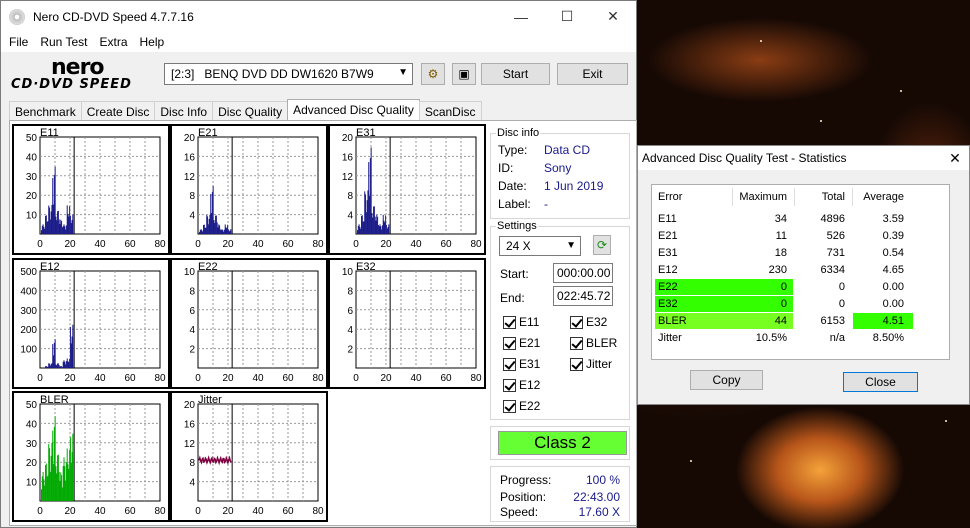  I want to click on table-cell: 4896, so click(832, 219).